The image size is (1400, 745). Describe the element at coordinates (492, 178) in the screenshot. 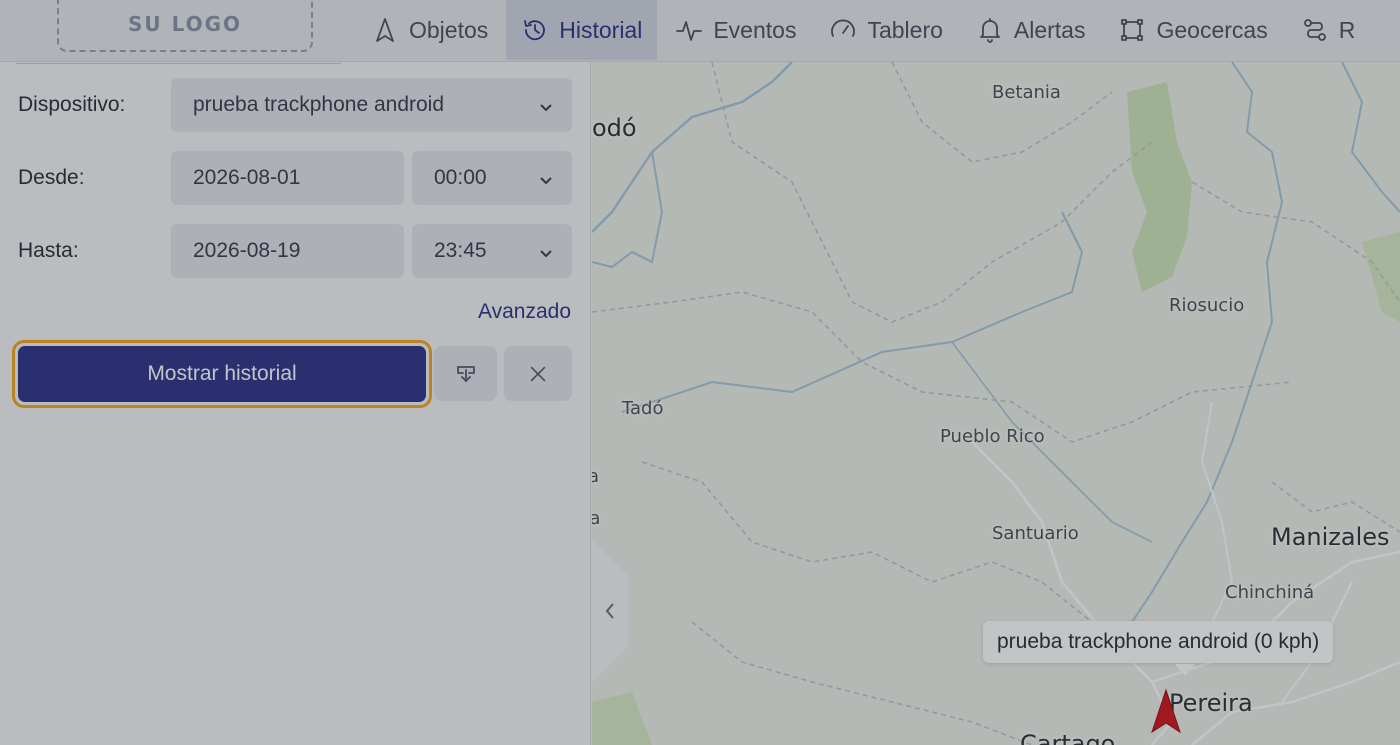

I see `from-time-select: 00:00` at that location.